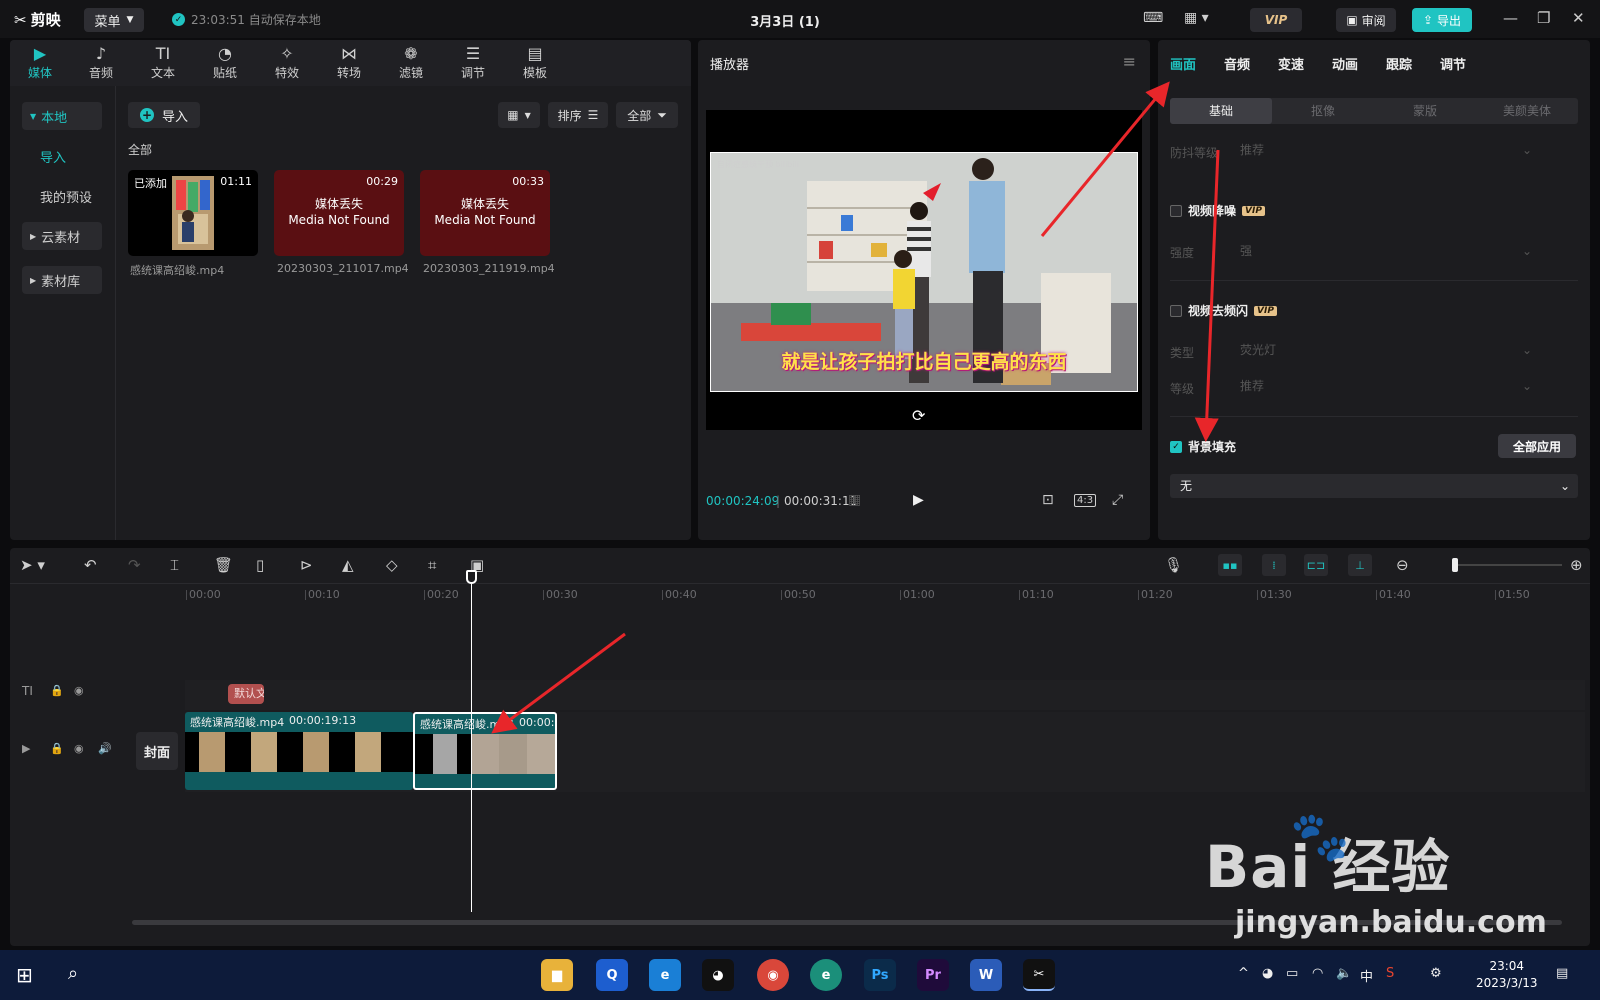 This screenshot has height=1000, width=1600. I want to click on tab-media: ▶ 媒体, so click(40, 62).